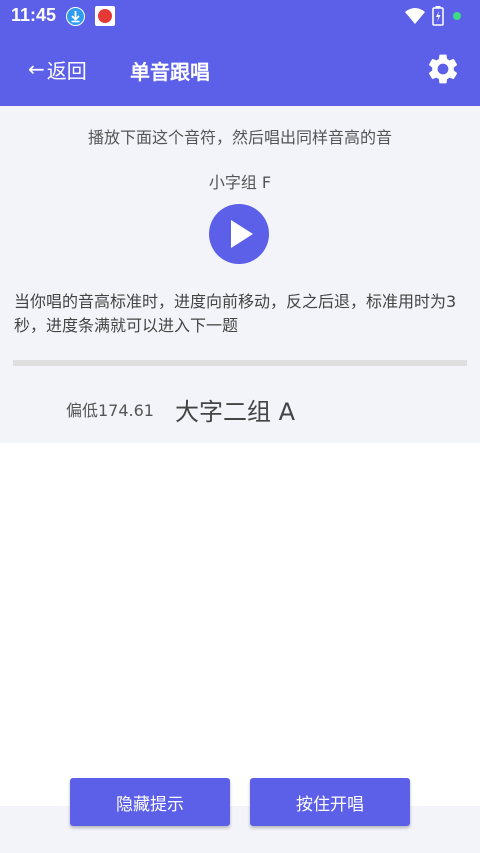 The image size is (480, 853). Describe the element at coordinates (75, 16) in the screenshot. I see `download-icon` at that location.